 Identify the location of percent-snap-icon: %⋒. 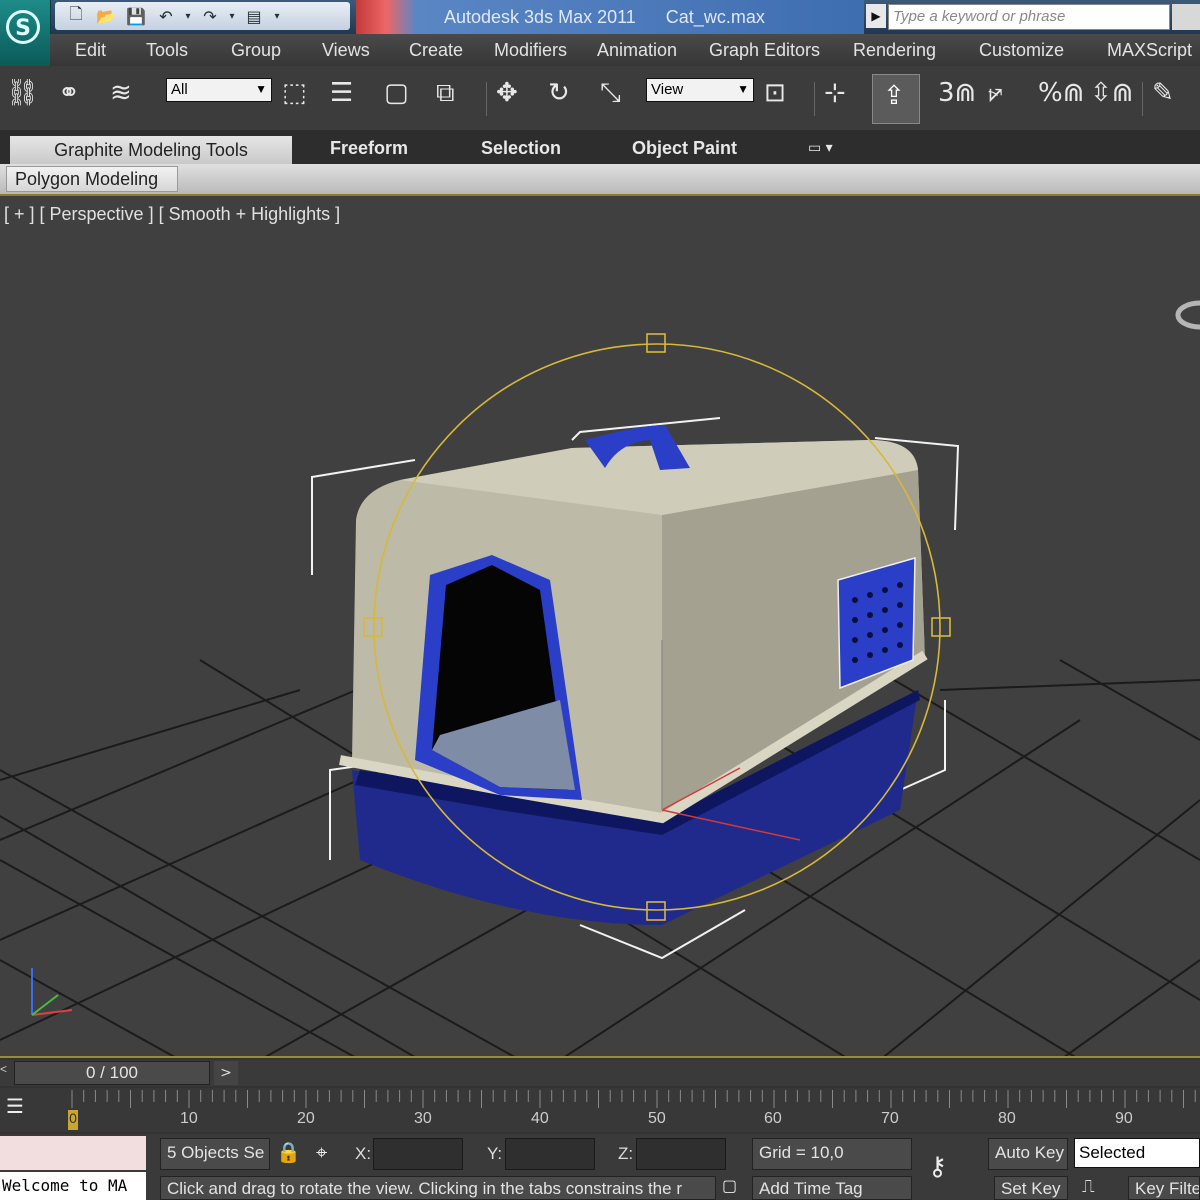
(1061, 93).